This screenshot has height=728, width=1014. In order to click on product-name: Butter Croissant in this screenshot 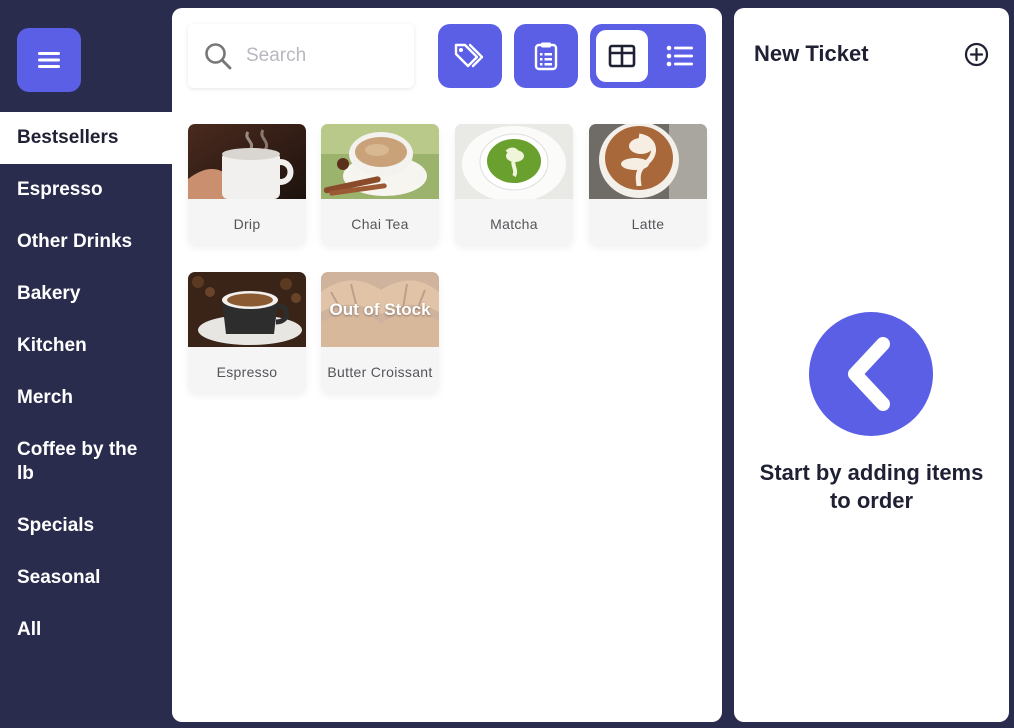, I will do `click(380, 372)`.